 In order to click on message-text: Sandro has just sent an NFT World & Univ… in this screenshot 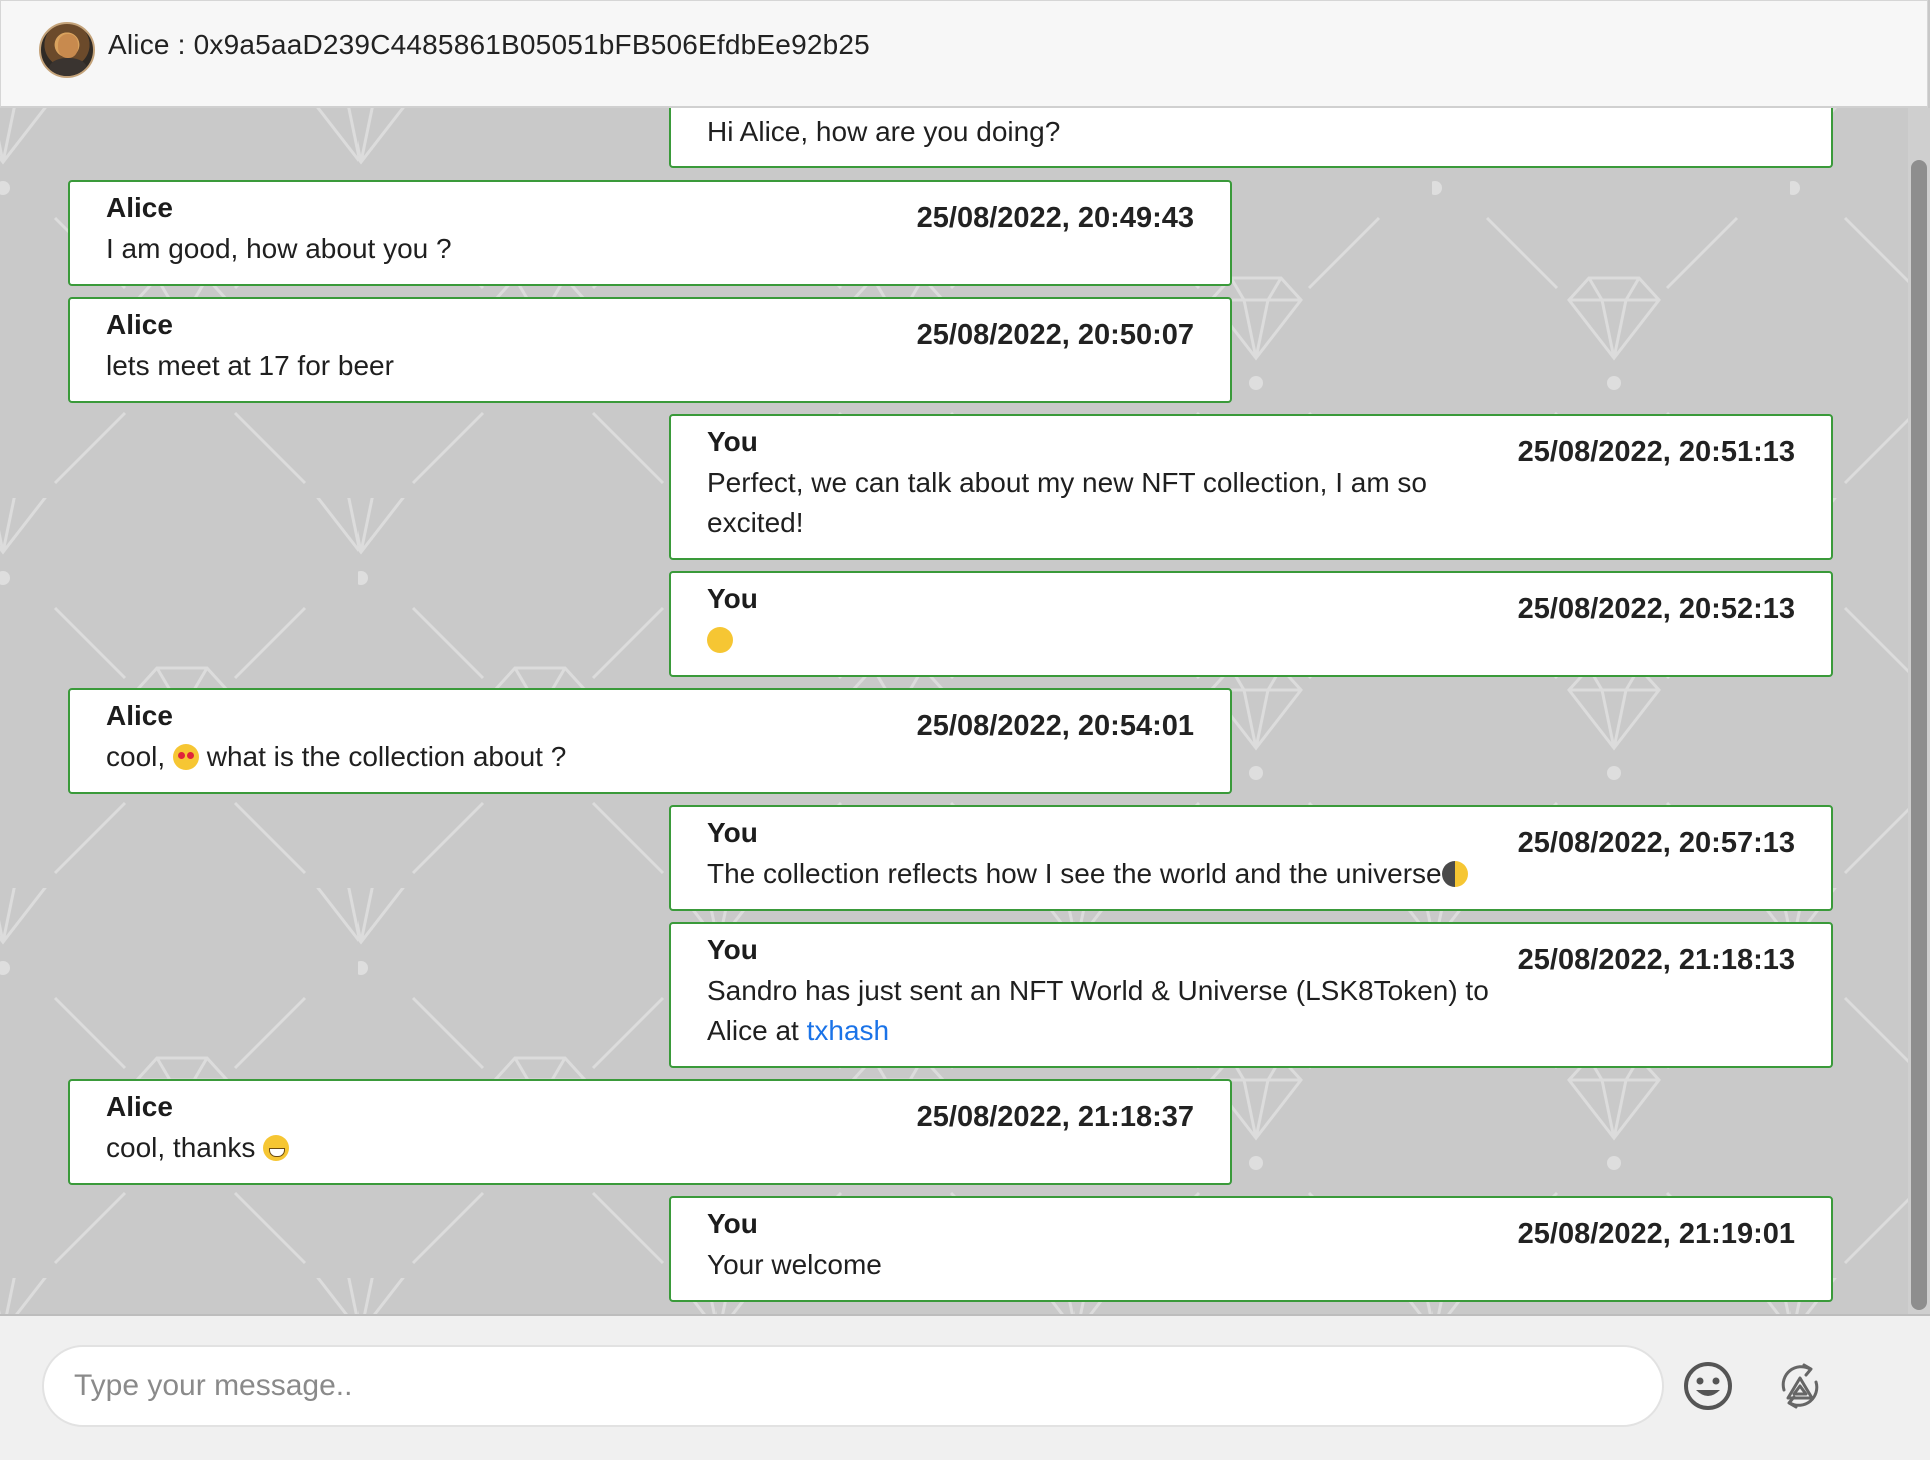, I will do `click(1117, 1011)`.